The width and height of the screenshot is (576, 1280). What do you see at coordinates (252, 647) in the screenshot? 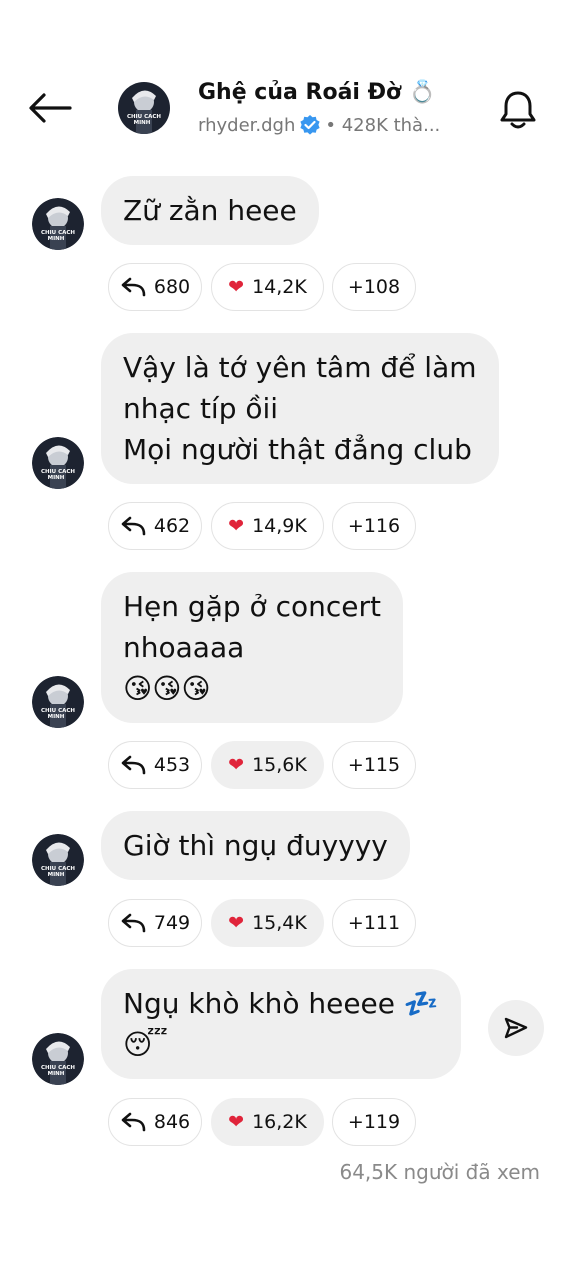
I see `message-bubble: Hẹn gặp ở concert nhoaaaa 😘😘😘` at bounding box center [252, 647].